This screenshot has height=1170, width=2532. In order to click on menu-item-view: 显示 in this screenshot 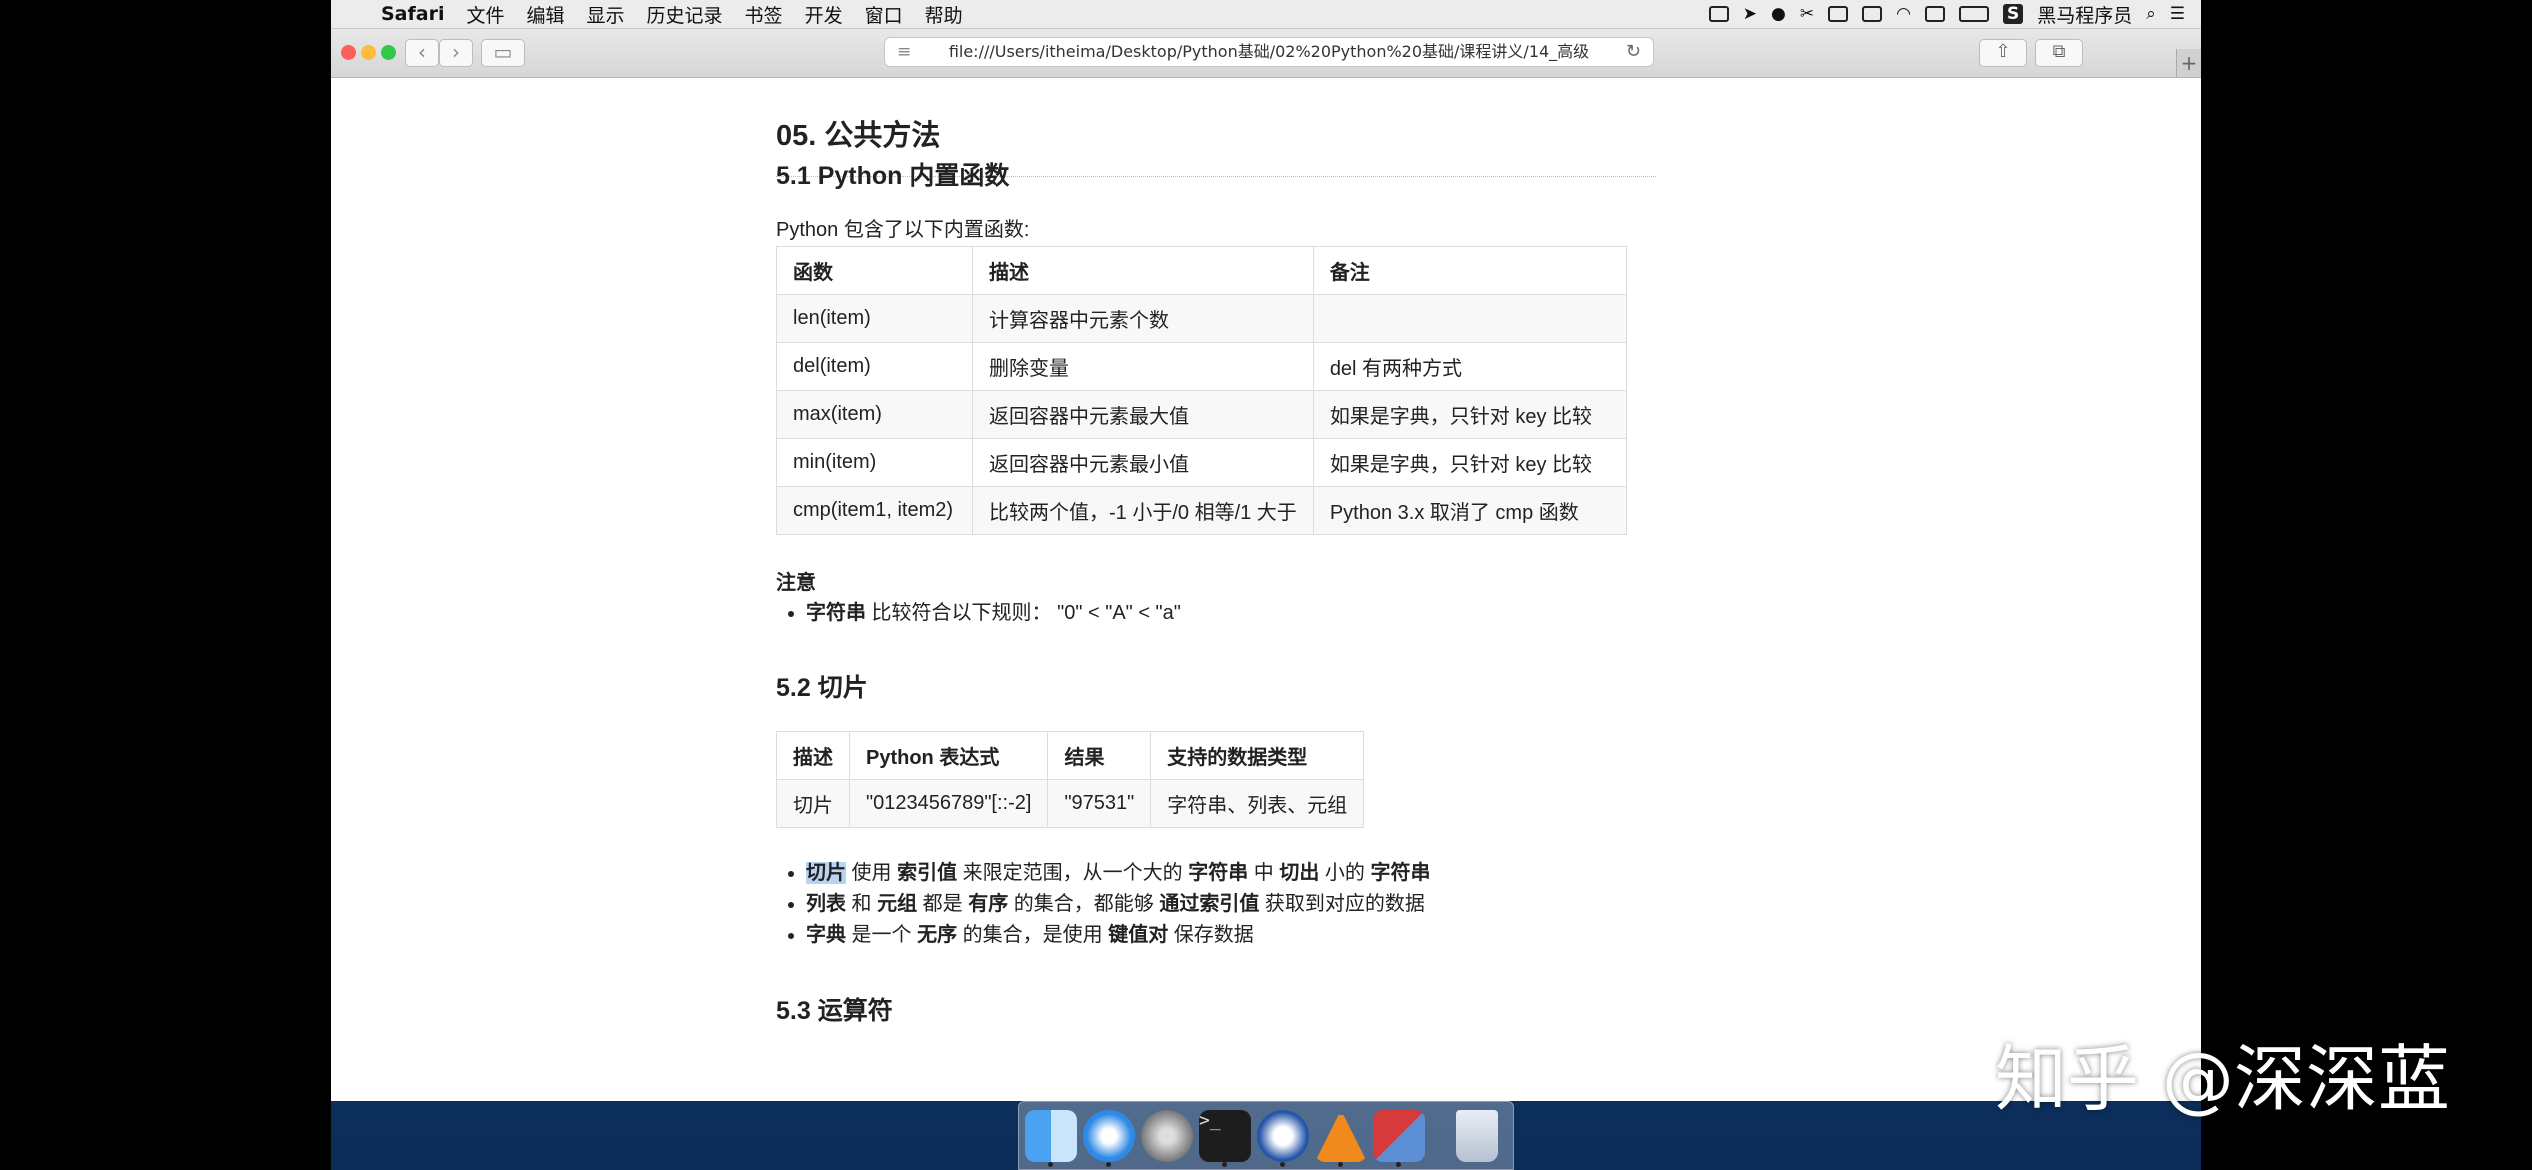, I will do `click(606, 14)`.